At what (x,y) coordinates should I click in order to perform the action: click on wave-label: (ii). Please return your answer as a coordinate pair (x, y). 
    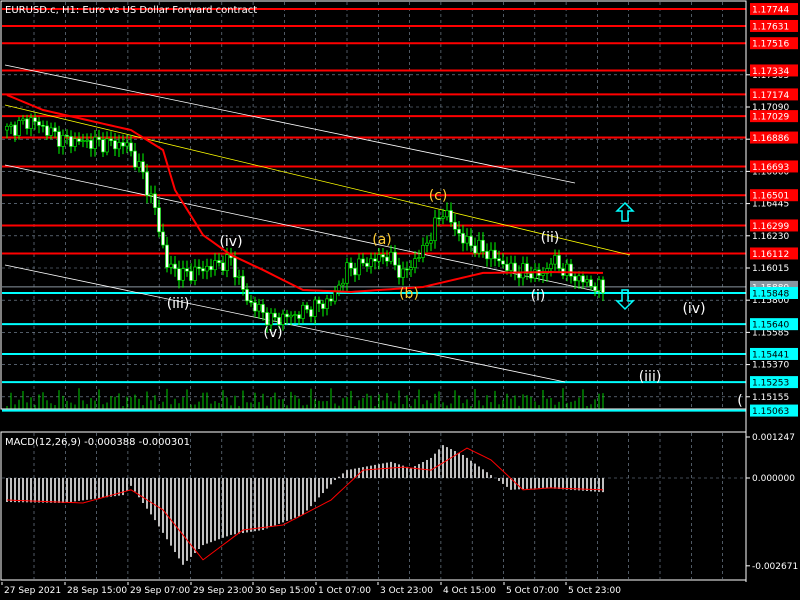
    Looking at the image, I should click on (550, 238).